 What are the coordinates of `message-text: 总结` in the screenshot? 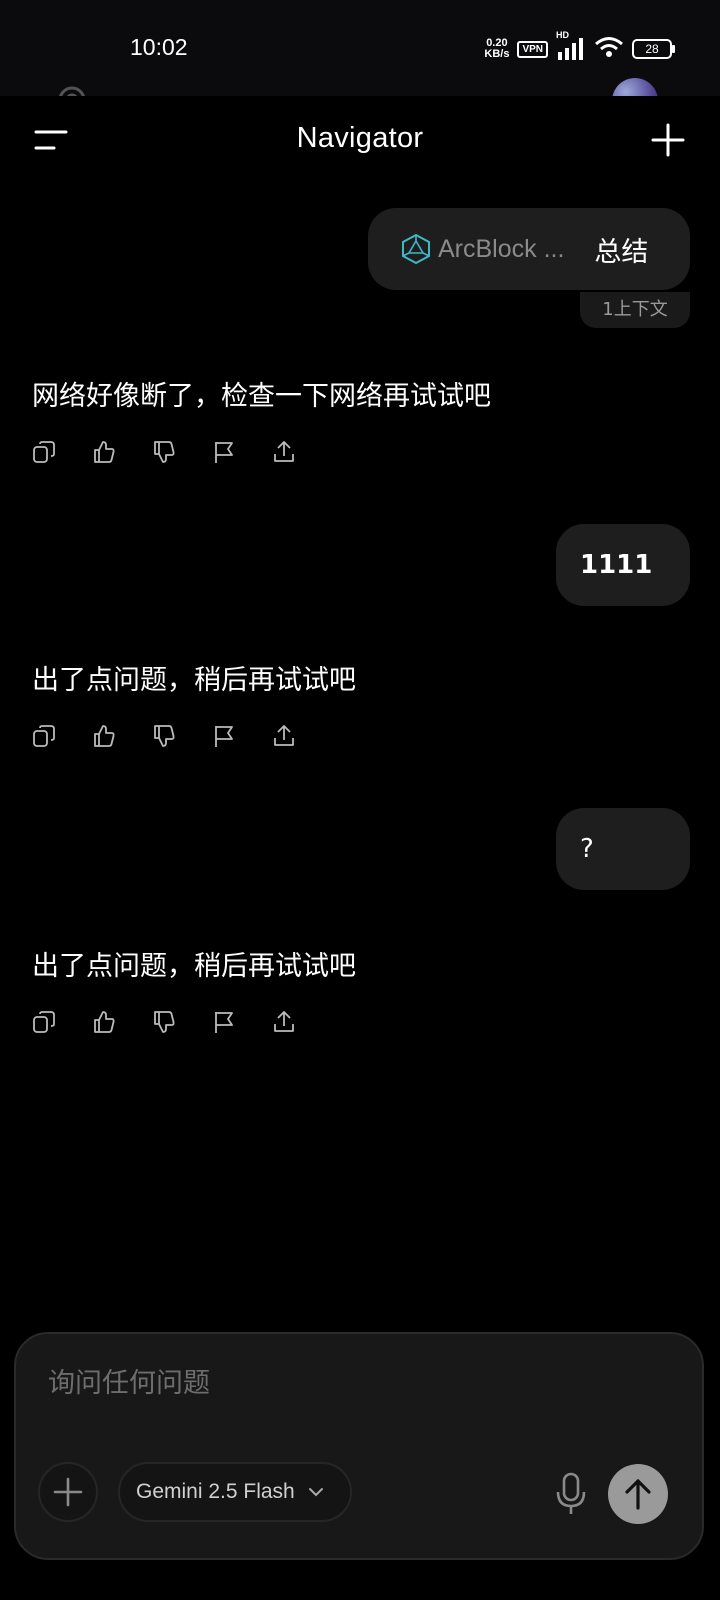 It's located at (621, 252).